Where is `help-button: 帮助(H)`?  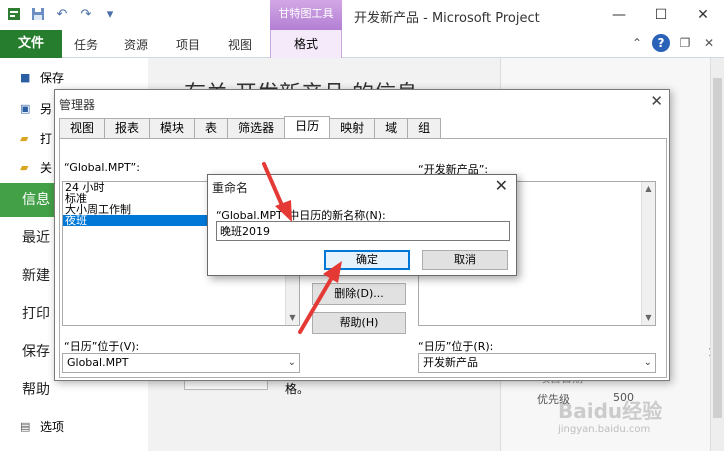
help-button: 帮助(H) is located at coordinates (359, 323).